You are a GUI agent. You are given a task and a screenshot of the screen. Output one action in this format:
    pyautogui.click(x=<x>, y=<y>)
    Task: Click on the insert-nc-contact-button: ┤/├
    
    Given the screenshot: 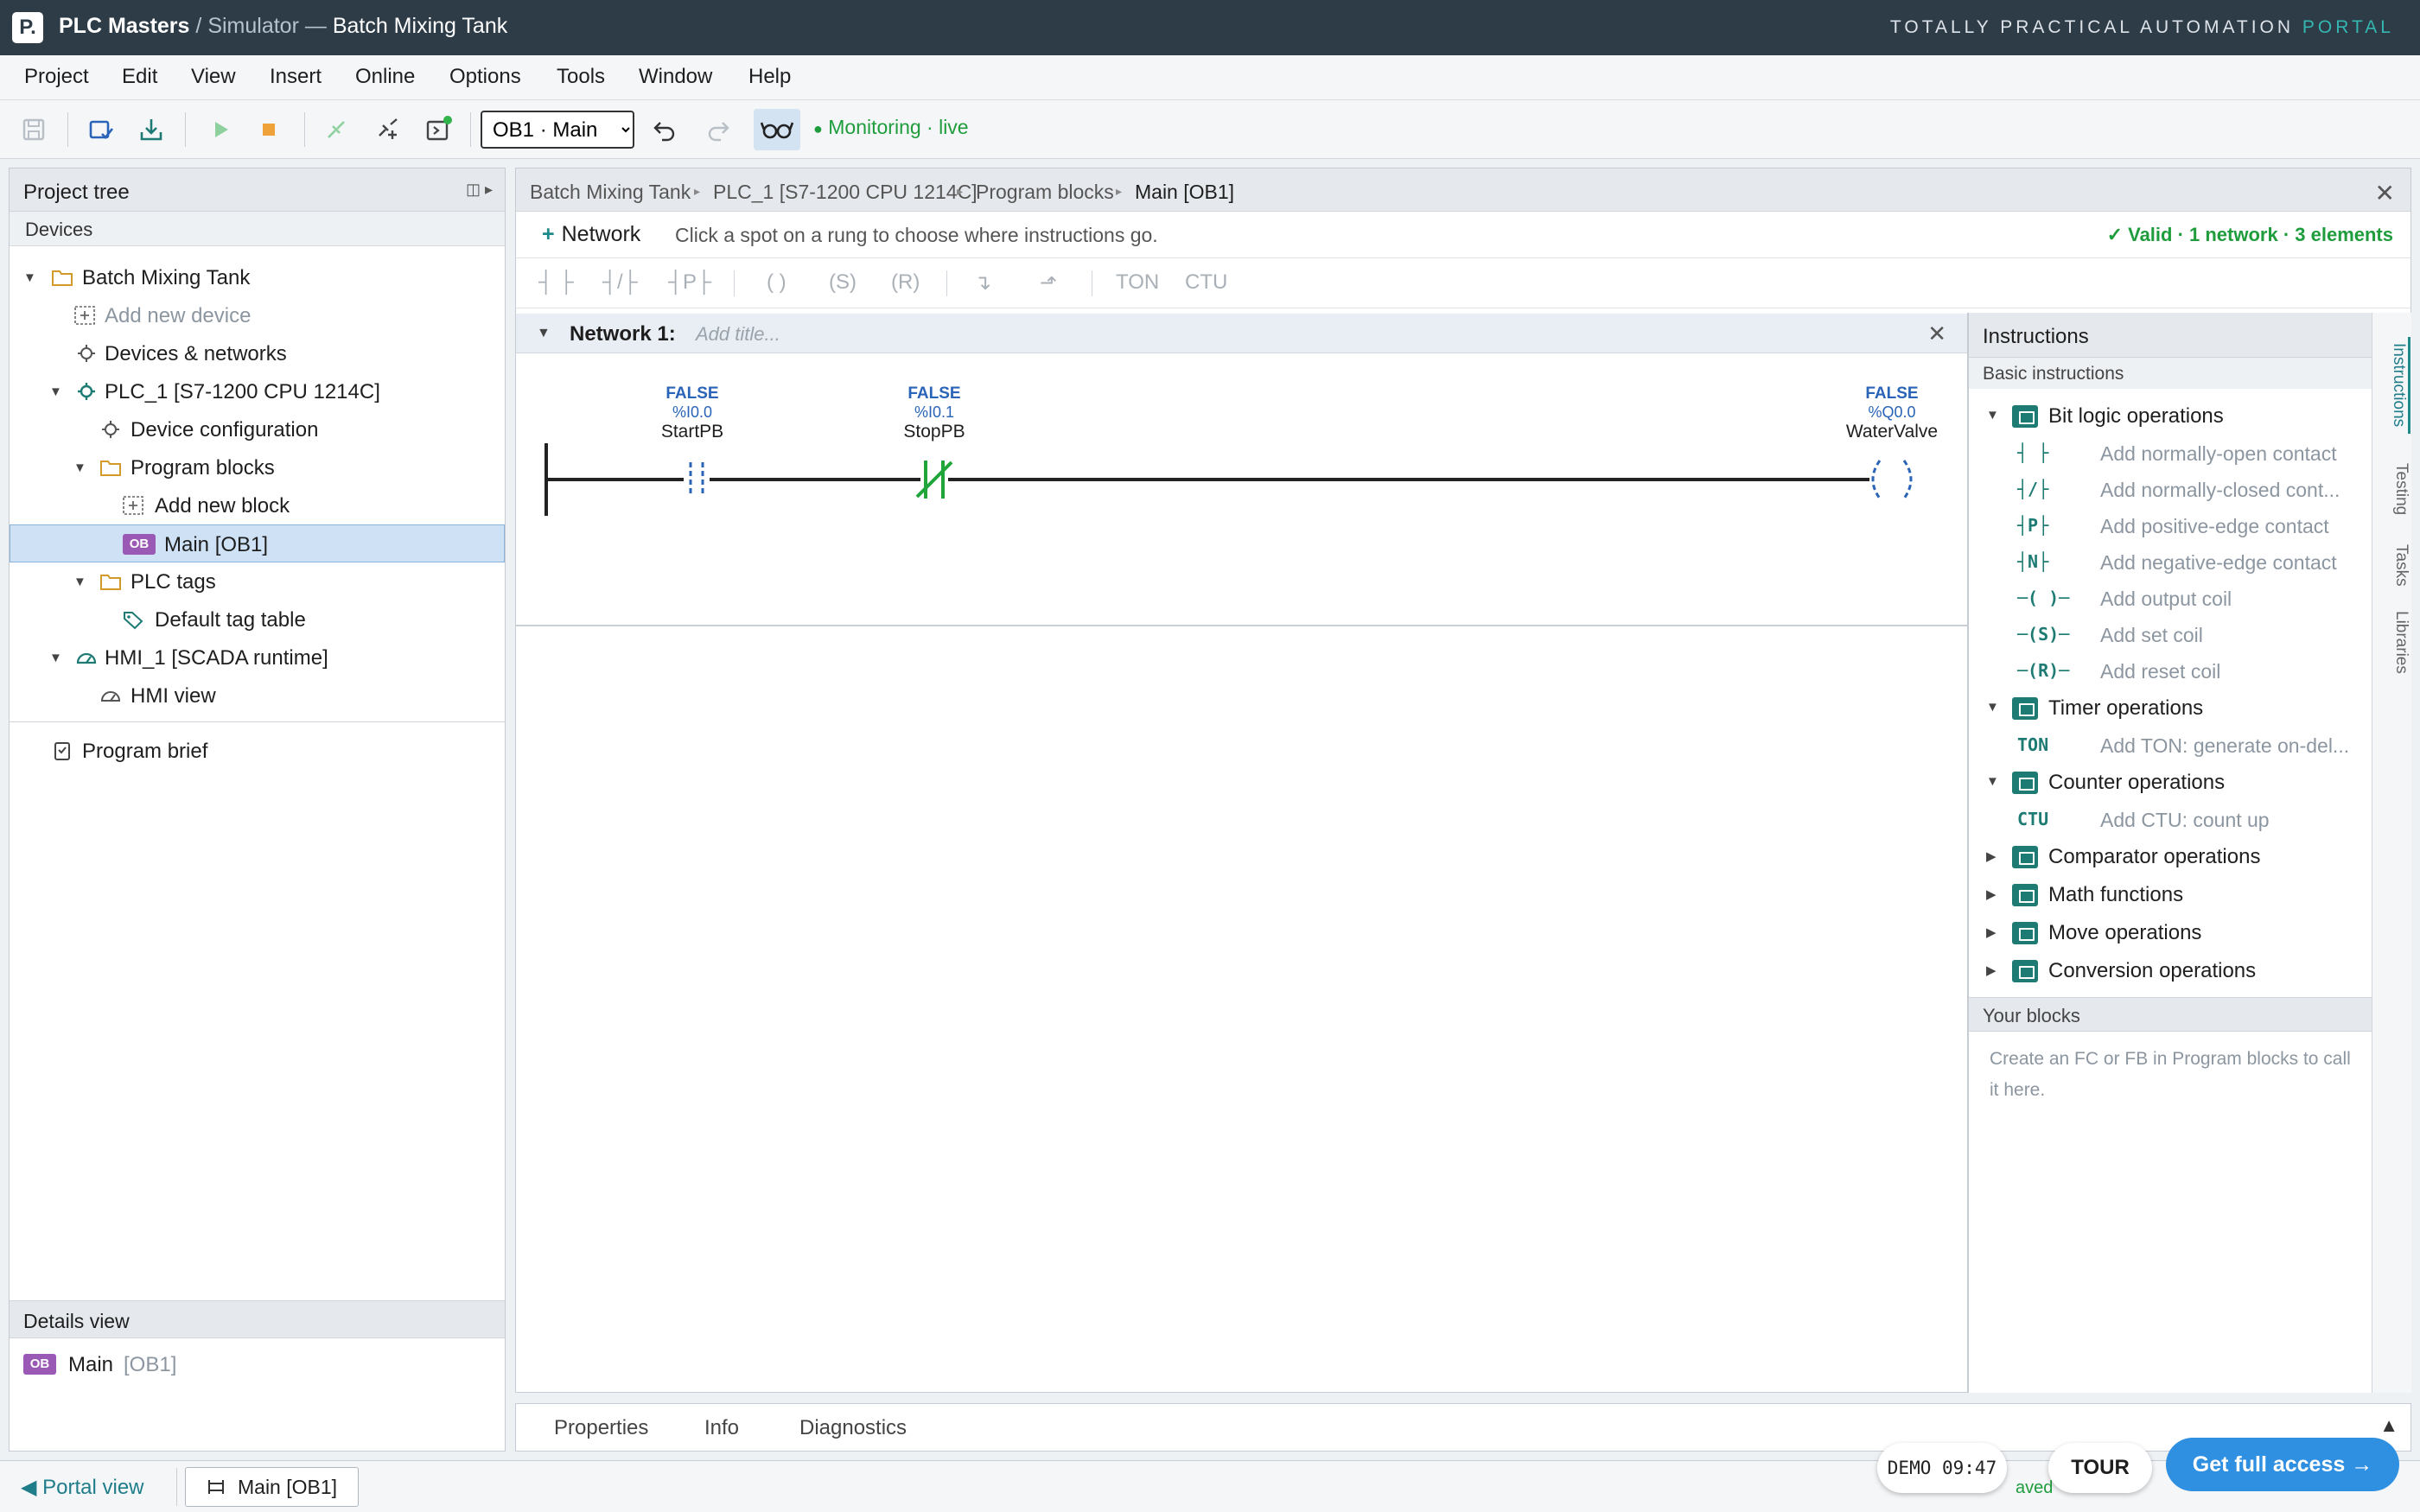 What is the action you would take?
    pyautogui.click(x=620, y=282)
    